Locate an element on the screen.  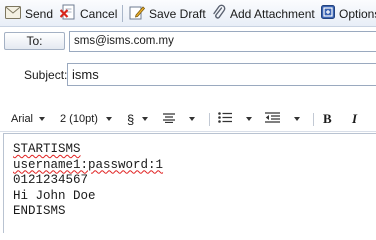
to-button: To: is located at coordinates (34, 41).